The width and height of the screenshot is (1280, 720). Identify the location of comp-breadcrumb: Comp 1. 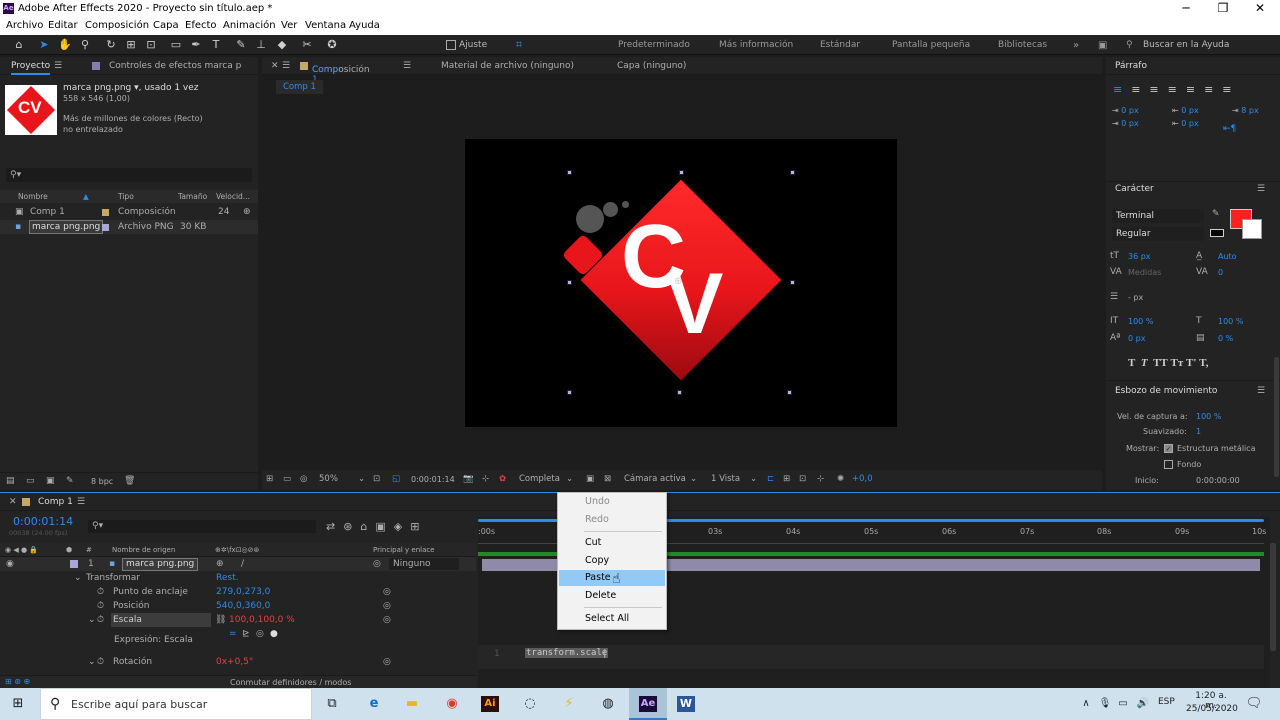
(299, 87).